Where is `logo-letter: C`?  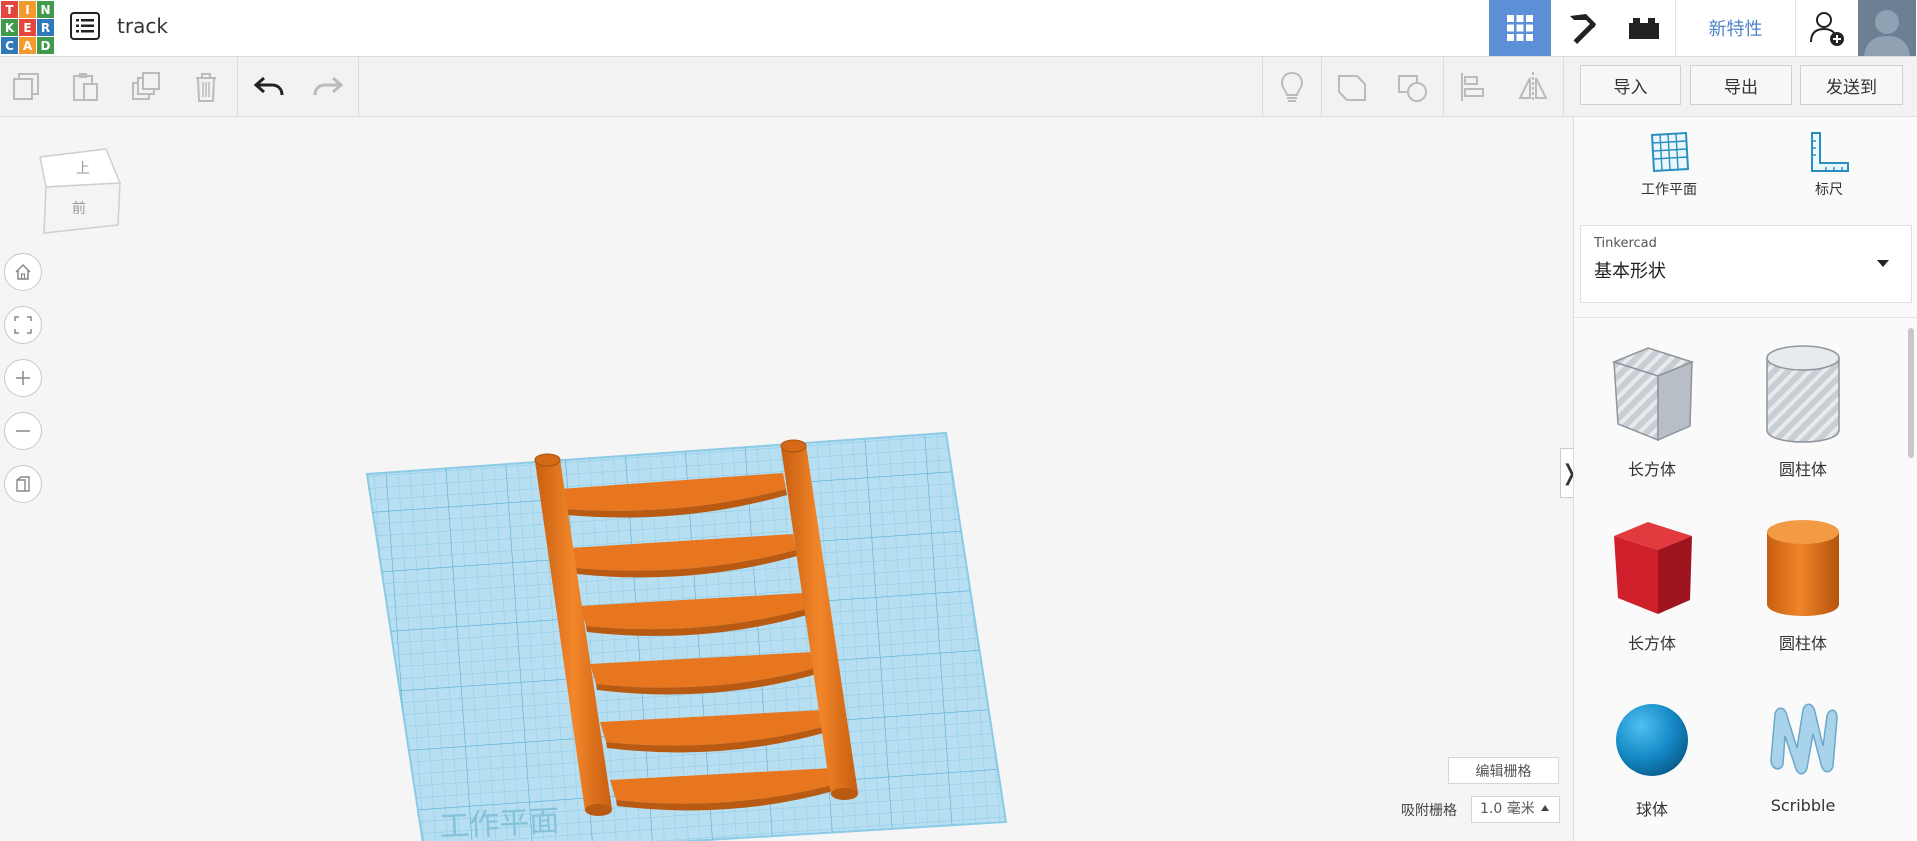 logo-letter: C is located at coordinates (9, 45).